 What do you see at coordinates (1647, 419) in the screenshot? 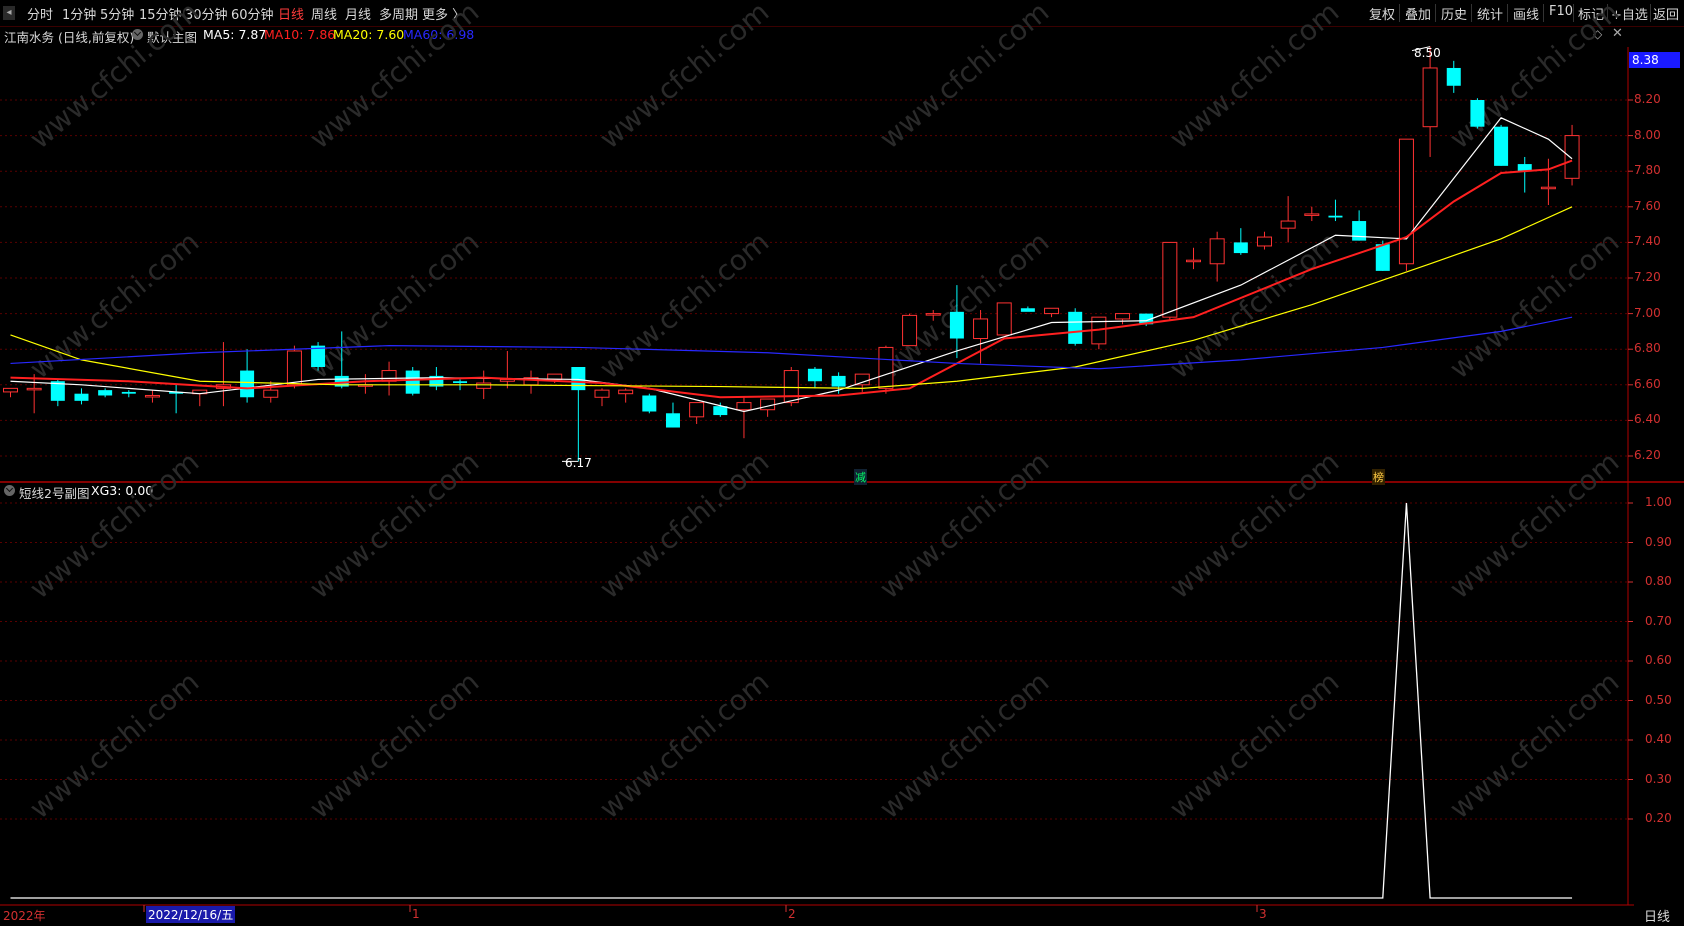
I see `price-tick-label: 6.40` at bounding box center [1647, 419].